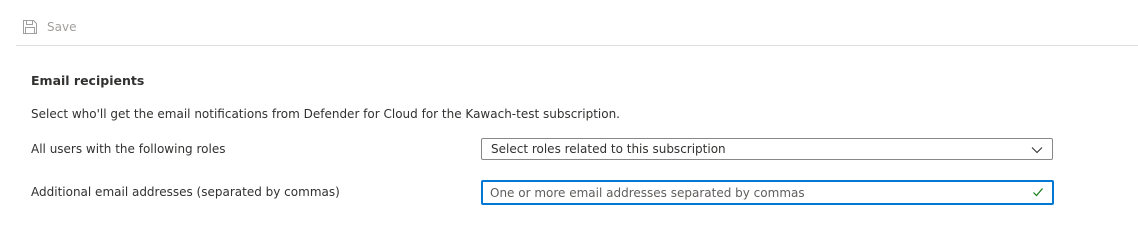 This screenshot has height=240, width=1138. What do you see at coordinates (128, 149) in the screenshot?
I see `roles-field-label: All users with the following roles` at bounding box center [128, 149].